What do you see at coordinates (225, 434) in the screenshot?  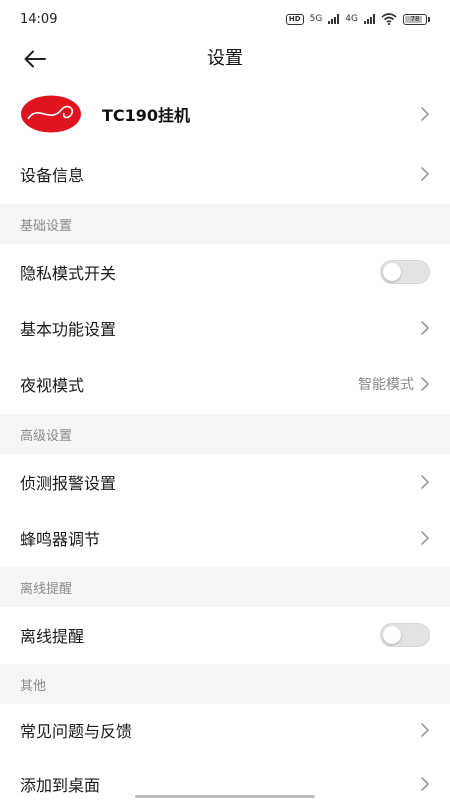 I see `section-header-advanced: 高级设置` at bounding box center [225, 434].